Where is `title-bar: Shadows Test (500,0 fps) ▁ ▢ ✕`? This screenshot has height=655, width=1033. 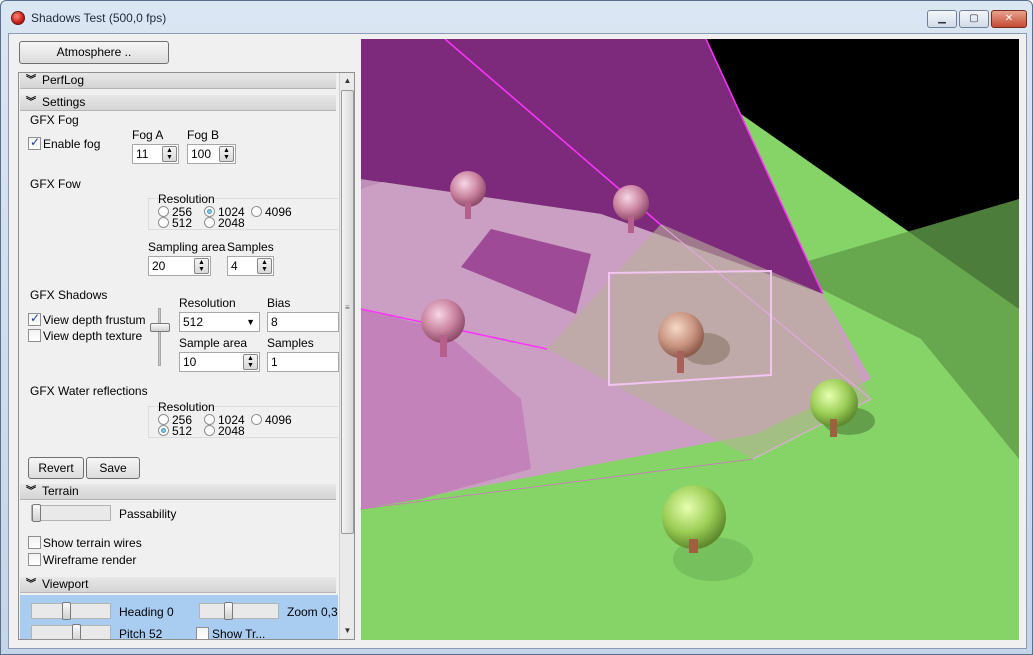 title-bar: Shadows Test (500,0 fps) ▁ ▢ ✕ is located at coordinates (516, 18).